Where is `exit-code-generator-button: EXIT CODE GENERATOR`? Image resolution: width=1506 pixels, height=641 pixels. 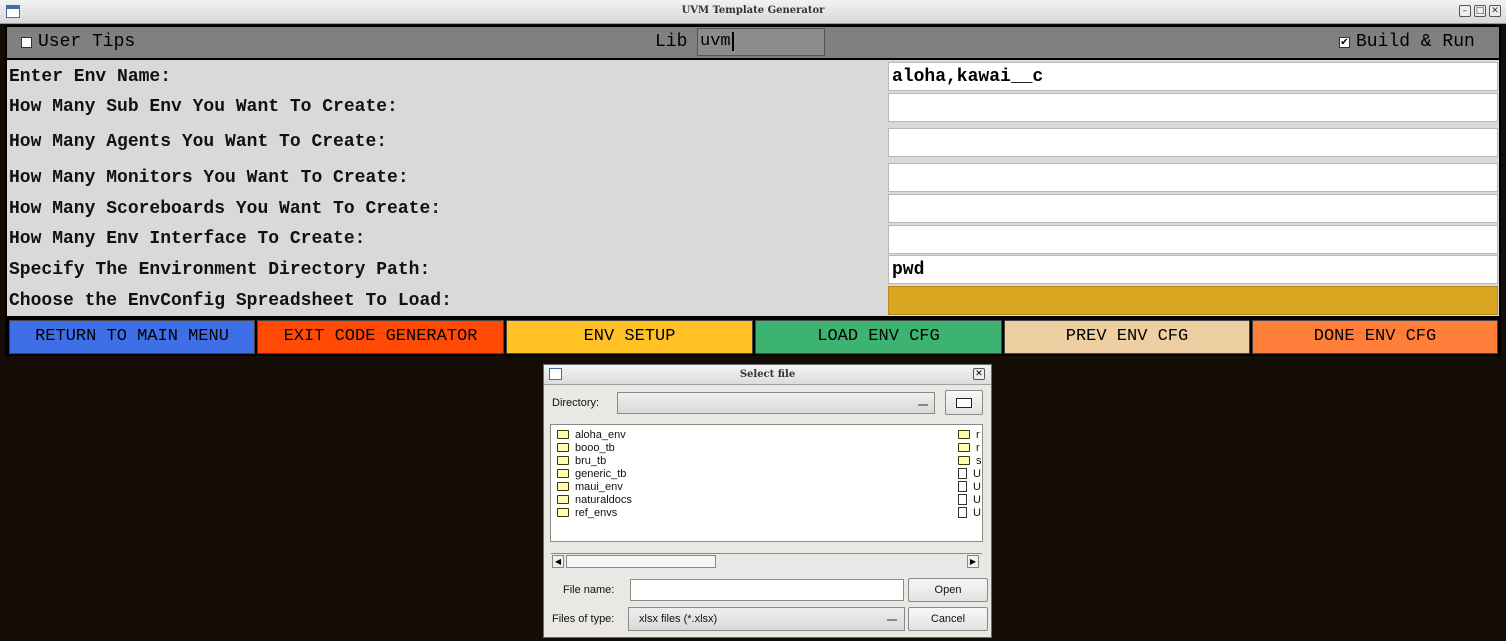
exit-code-generator-button: EXIT CODE GENERATOR is located at coordinates (380, 337).